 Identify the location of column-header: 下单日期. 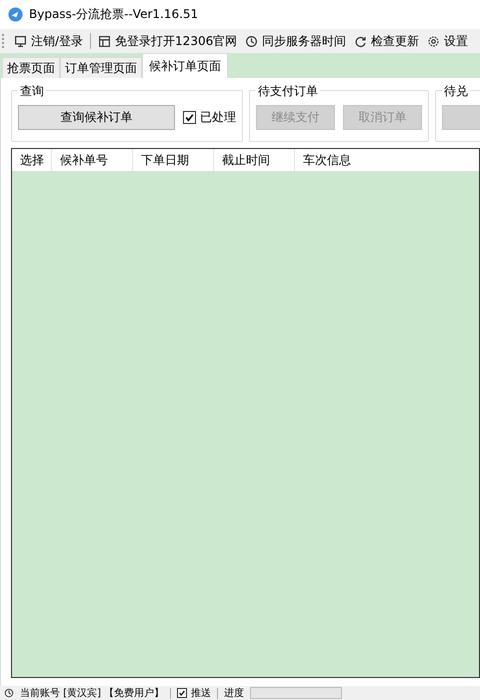
(173, 160).